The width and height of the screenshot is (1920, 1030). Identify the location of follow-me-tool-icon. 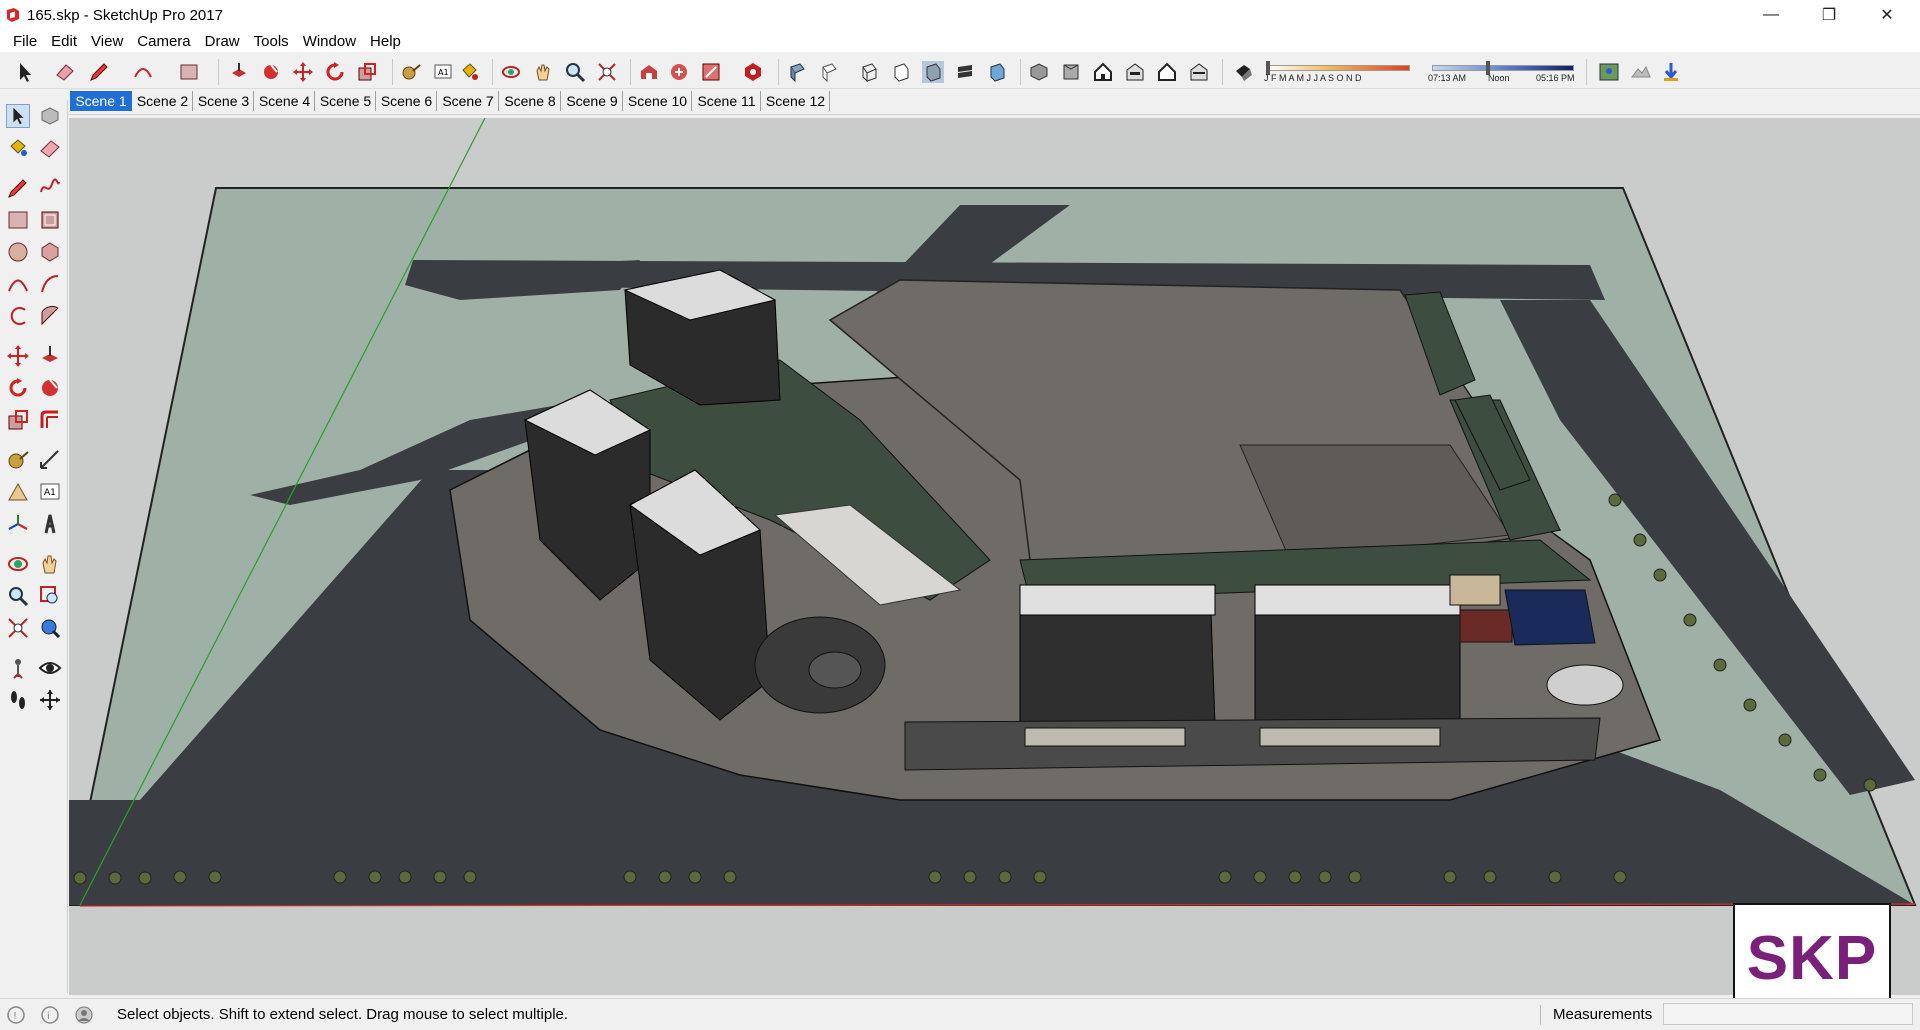
(50, 388).